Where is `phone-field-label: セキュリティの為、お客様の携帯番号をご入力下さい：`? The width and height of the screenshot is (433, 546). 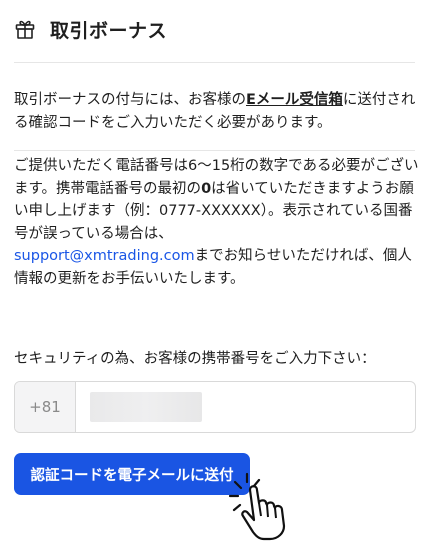 phone-field-label: セキュリティの為、お客様の携帯番号をご入力下さい： is located at coordinates (195, 359).